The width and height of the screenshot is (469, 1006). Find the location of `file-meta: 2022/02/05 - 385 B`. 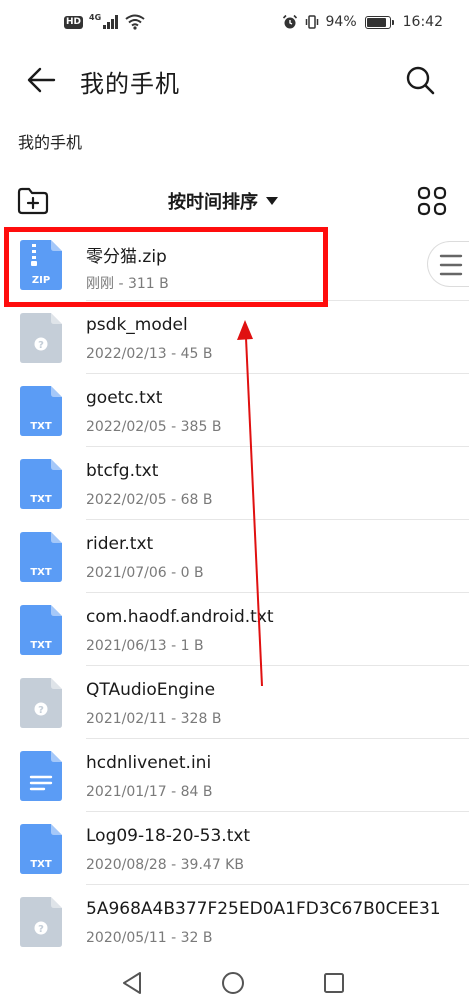

file-meta: 2022/02/05 - 385 B is located at coordinates (154, 427).